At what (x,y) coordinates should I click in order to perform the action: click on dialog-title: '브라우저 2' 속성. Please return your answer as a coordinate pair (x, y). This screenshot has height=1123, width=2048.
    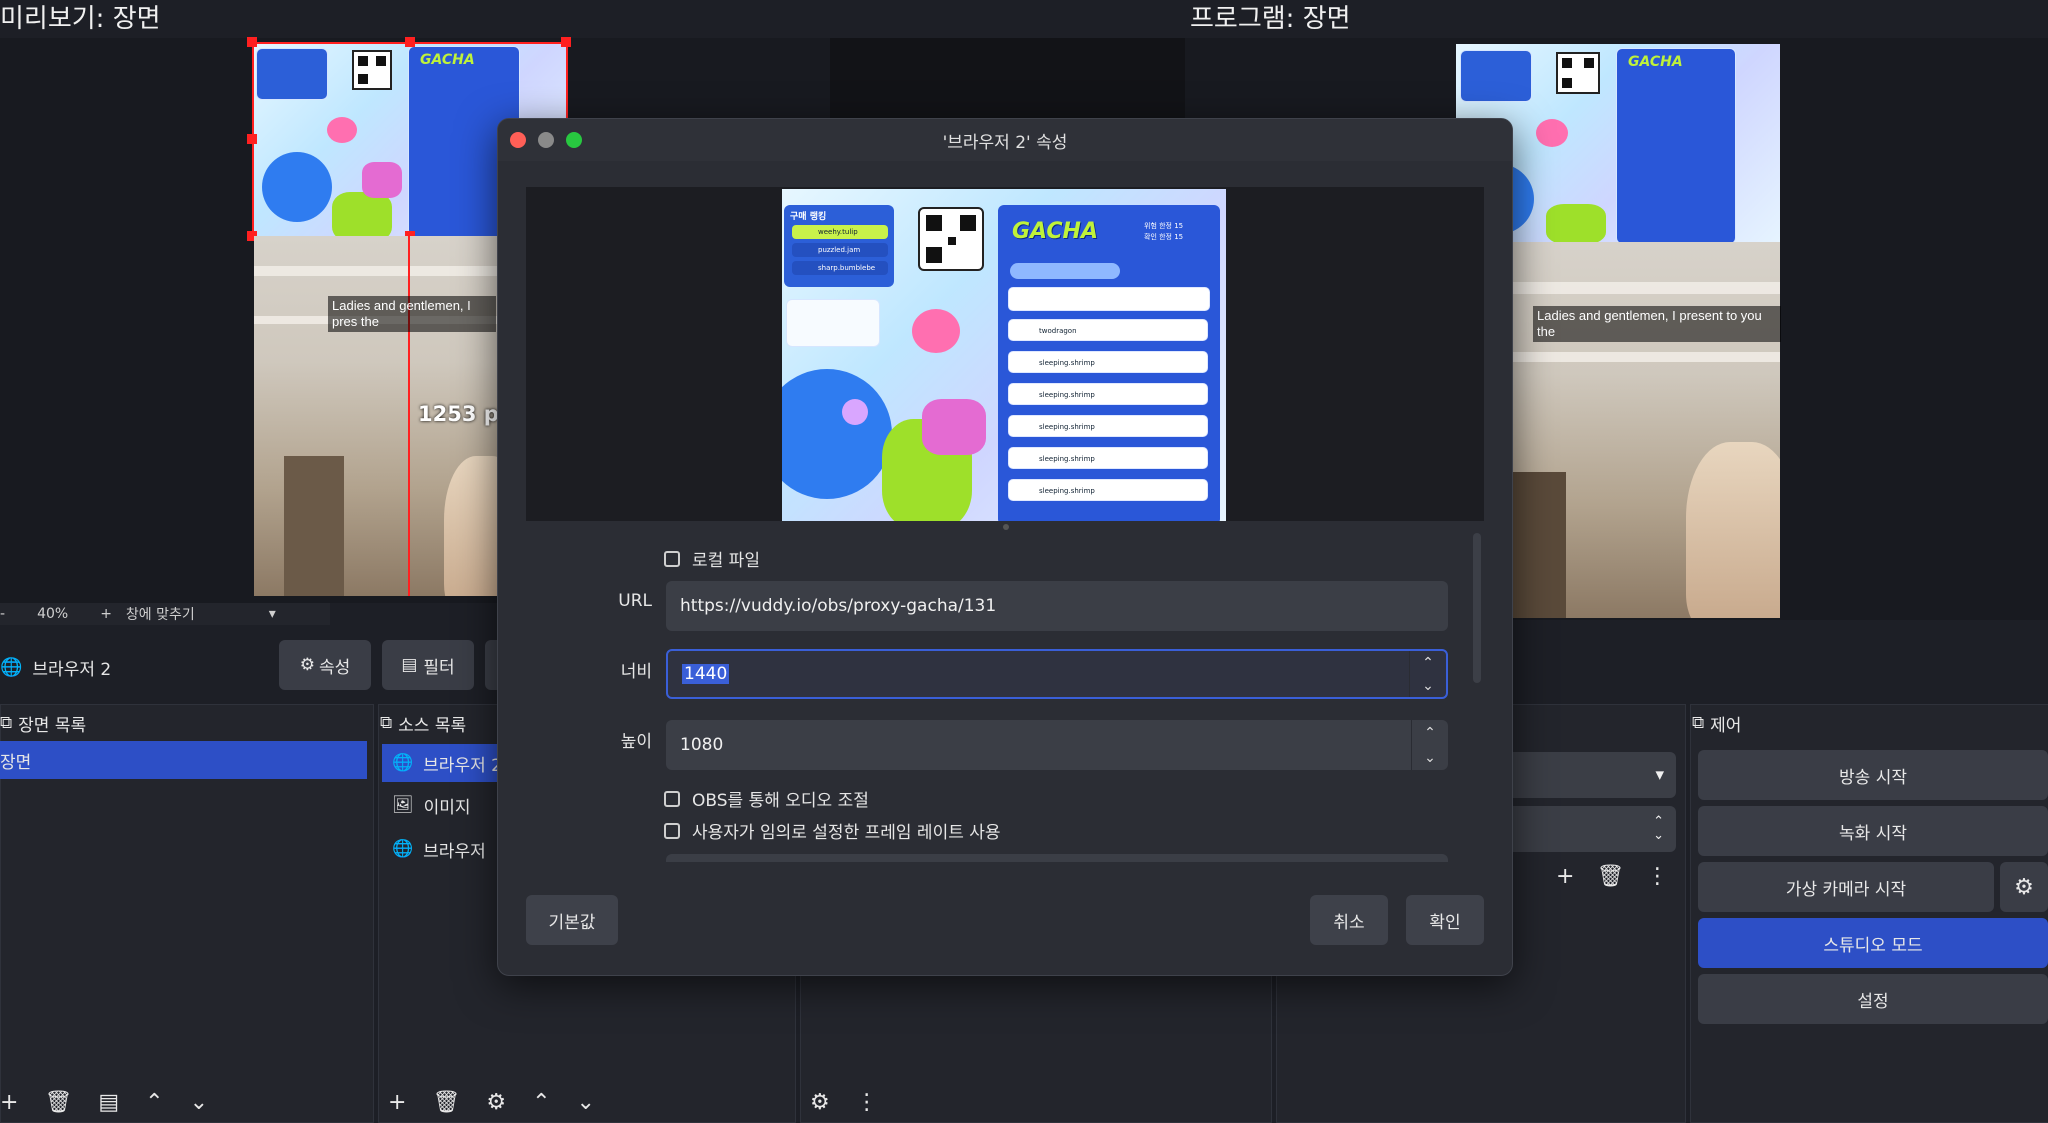
    Looking at the image, I should click on (1005, 142).